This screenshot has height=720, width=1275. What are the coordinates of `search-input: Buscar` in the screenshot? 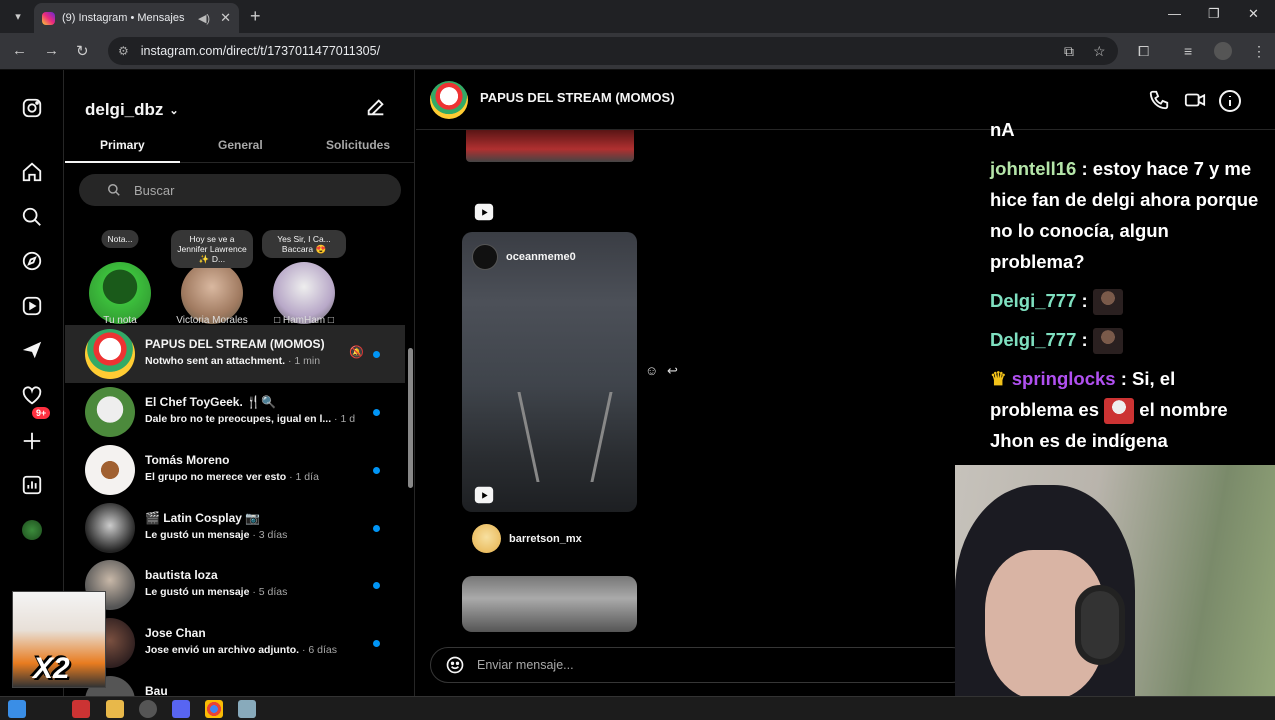 It's located at (240, 190).